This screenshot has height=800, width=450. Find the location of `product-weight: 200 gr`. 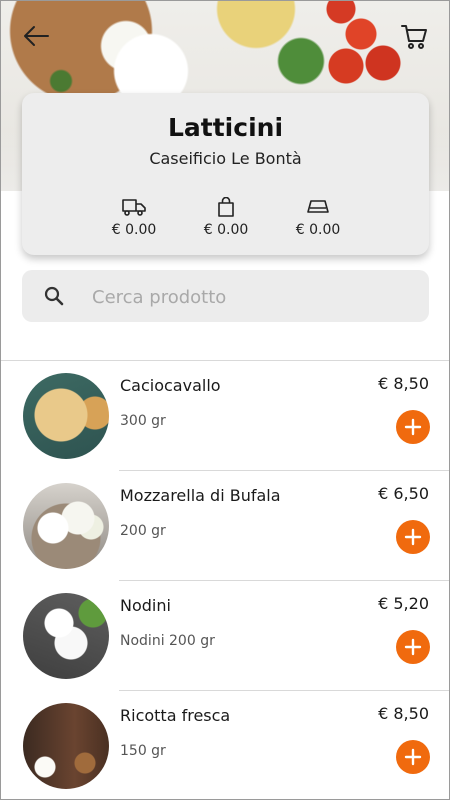

product-weight: 200 gr is located at coordinates (143, 531).